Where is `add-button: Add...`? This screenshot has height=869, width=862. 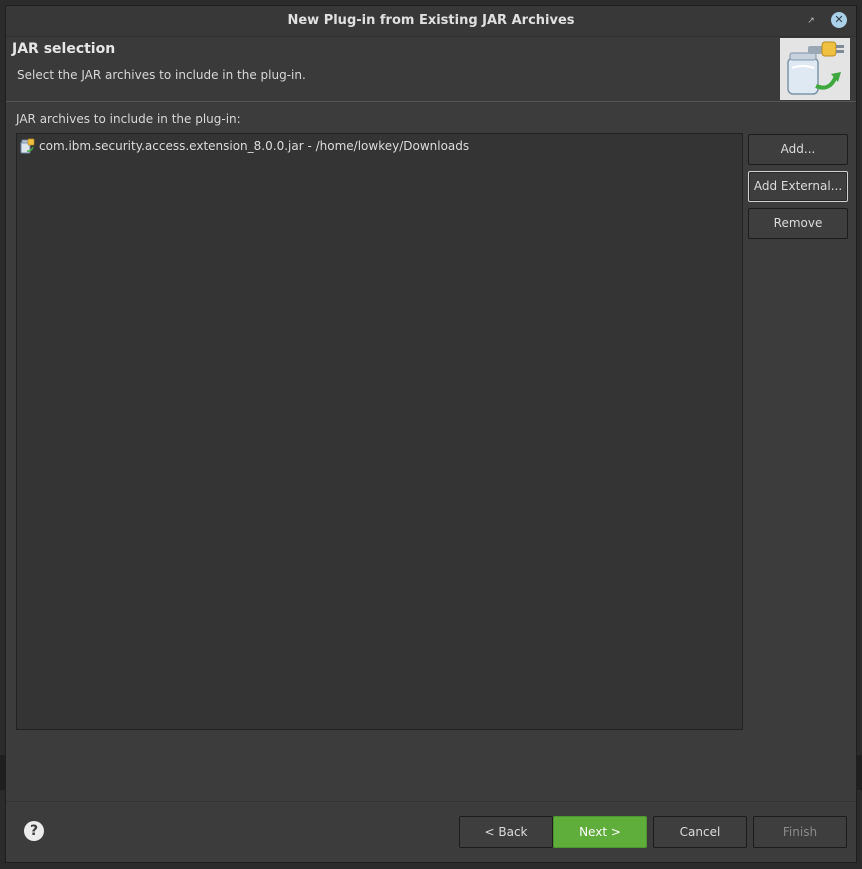
add-button: Add... is located at coordinates (798, 149).